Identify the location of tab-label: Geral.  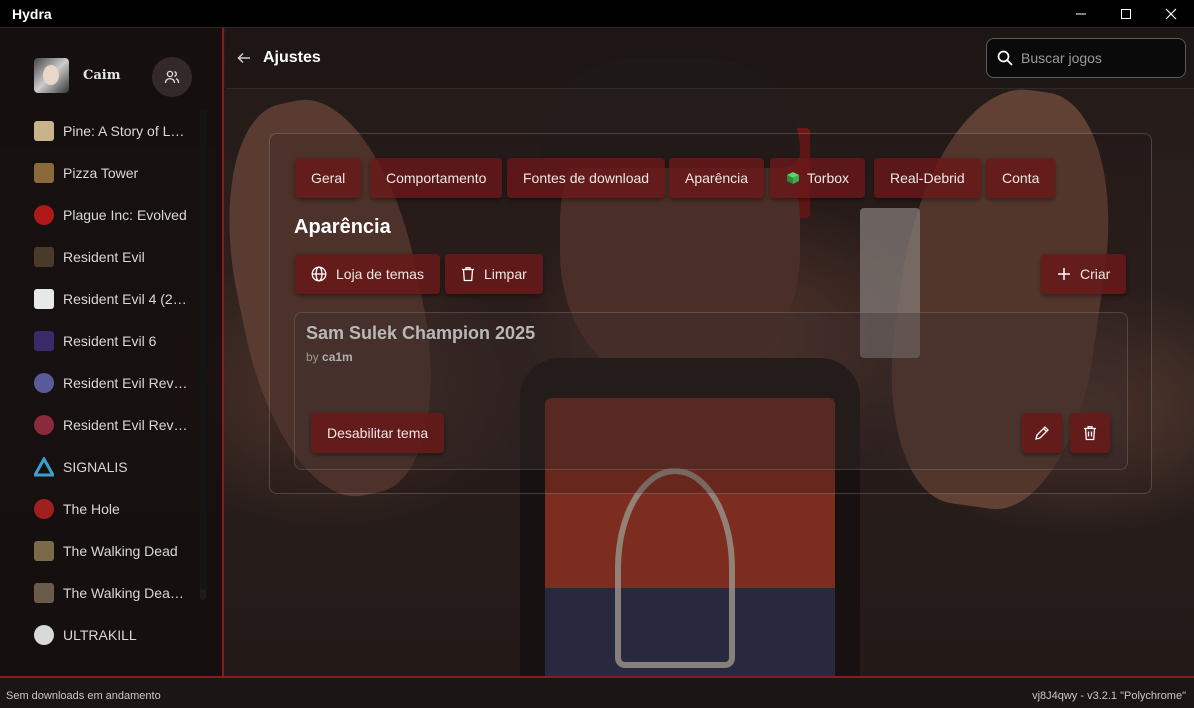
(328, 178).